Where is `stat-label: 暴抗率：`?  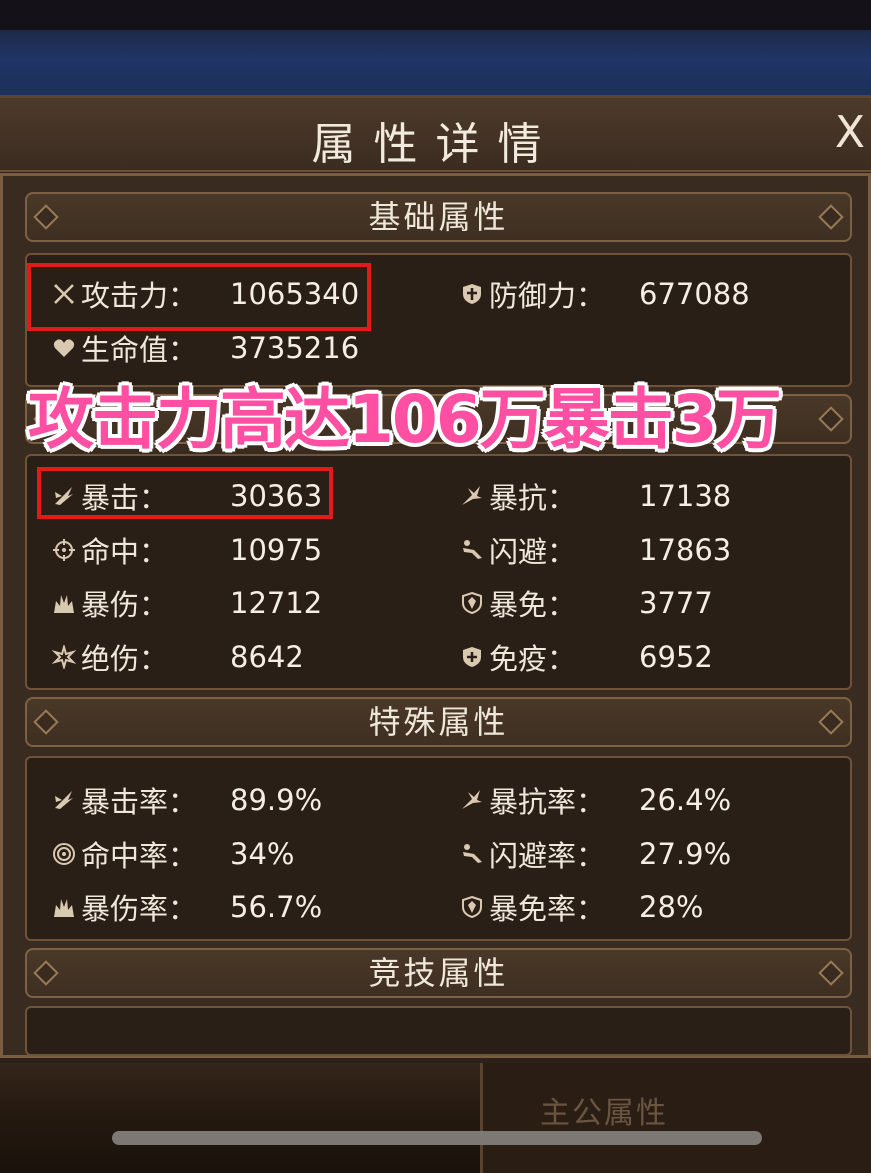 stat-label: 暴抗率： is located at coordinates (547, 802).